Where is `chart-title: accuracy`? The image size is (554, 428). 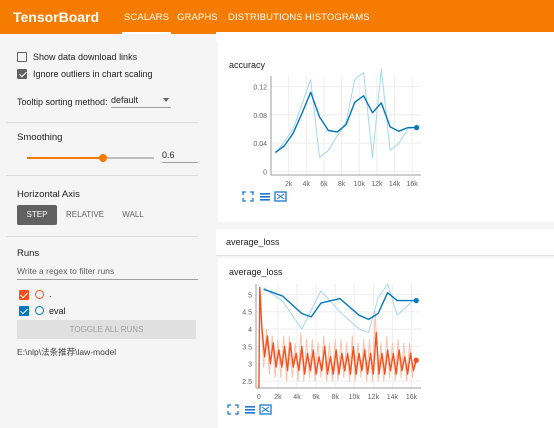 chart-title: accuracy is located at coordinates (247, 65).